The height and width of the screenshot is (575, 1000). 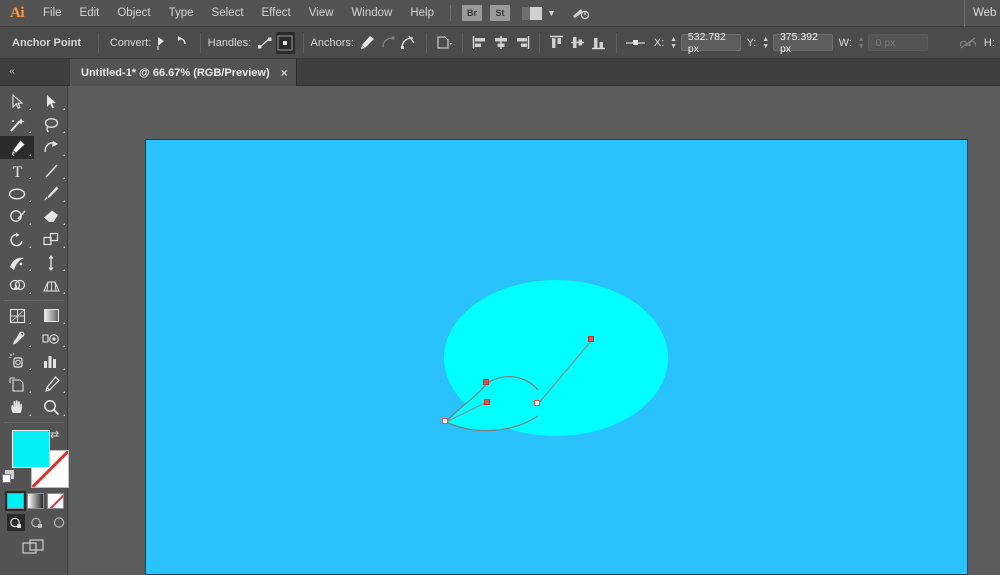 I want to click on workspace-name: Web, so click(x=982, y=13).